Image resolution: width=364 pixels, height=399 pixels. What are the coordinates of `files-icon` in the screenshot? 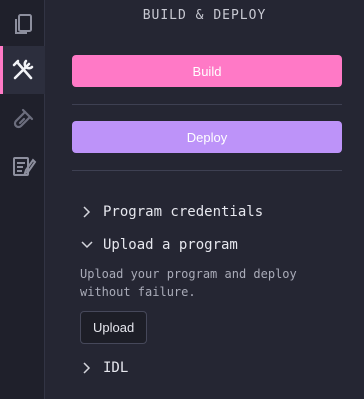 It's located at (23, 24).